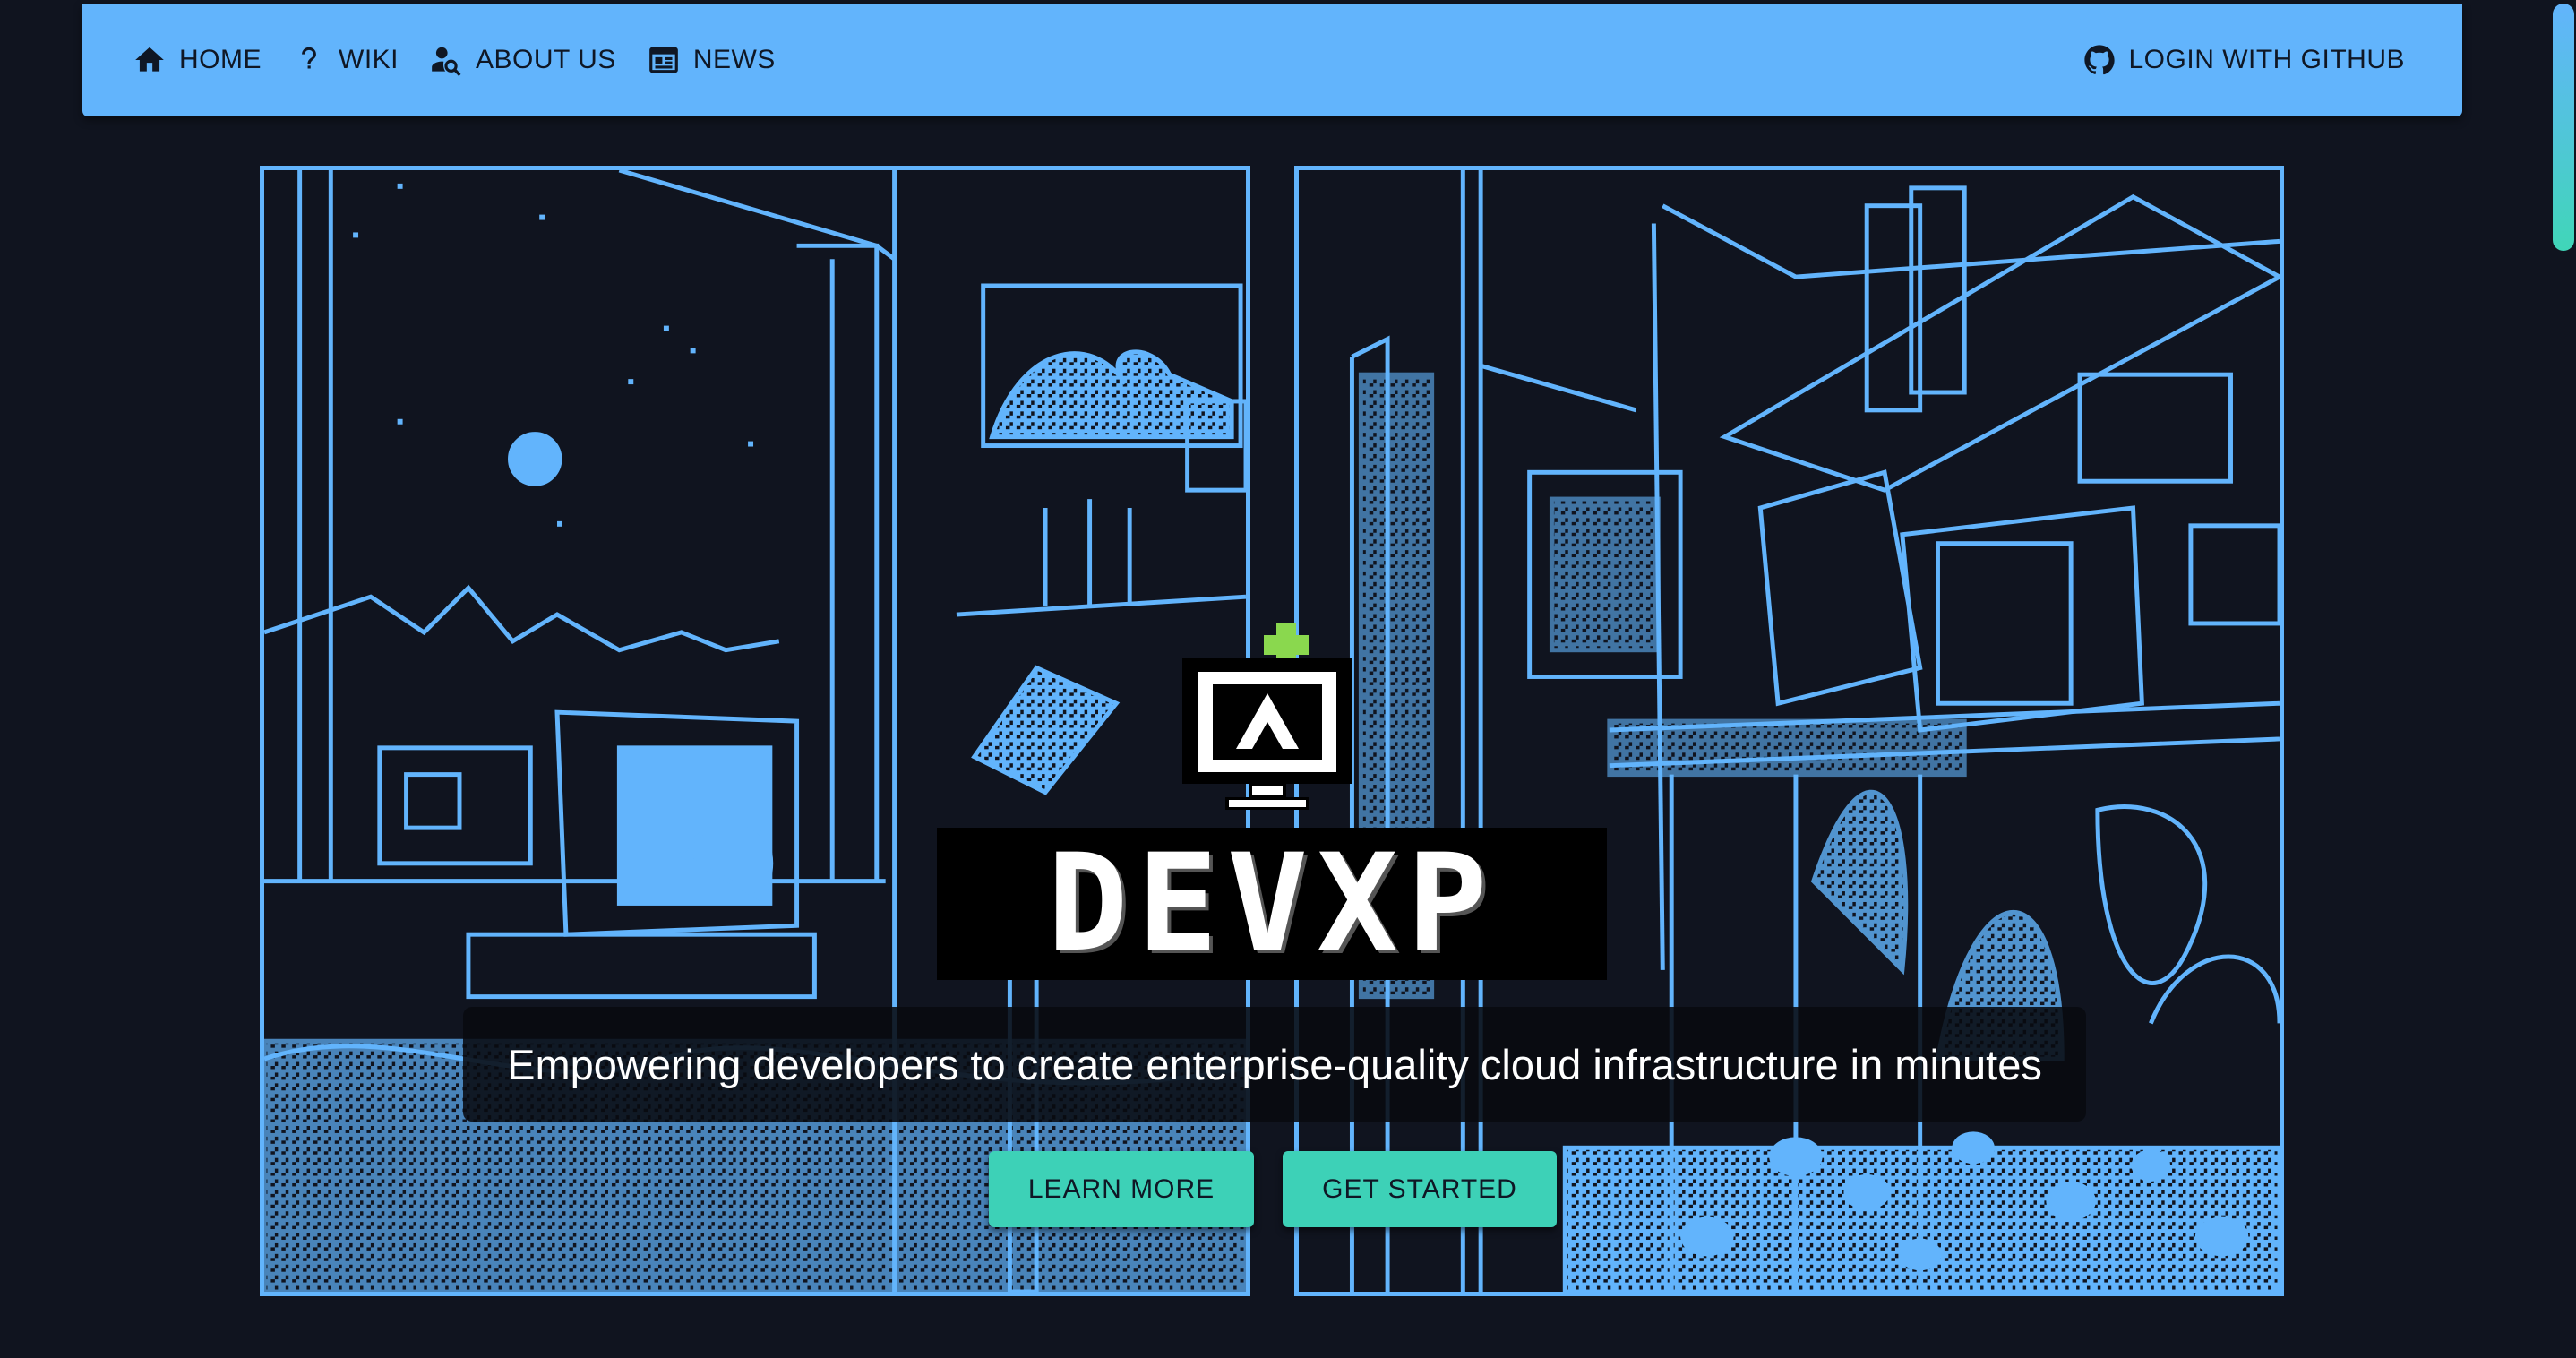  What do you see at coordinates (1267, 716) in the screenshot?
I see `devxp-monitor-logo-icon` at bounding box center [1267, 716].